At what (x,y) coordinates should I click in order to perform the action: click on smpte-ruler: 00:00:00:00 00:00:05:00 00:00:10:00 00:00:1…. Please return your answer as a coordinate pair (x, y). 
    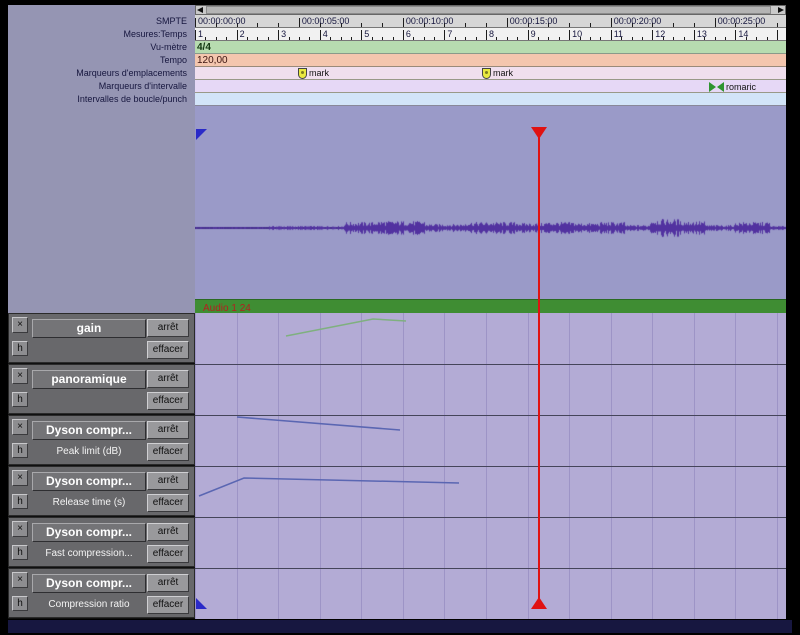
    Looking at the image, I should click on (490, 21).